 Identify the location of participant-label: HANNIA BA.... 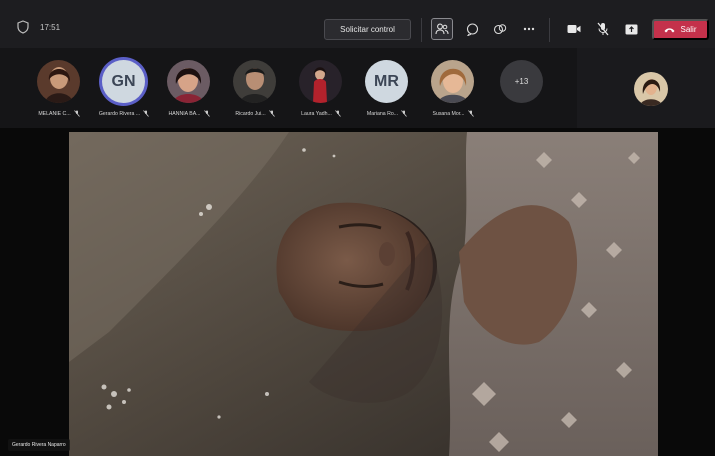
(189, 113).